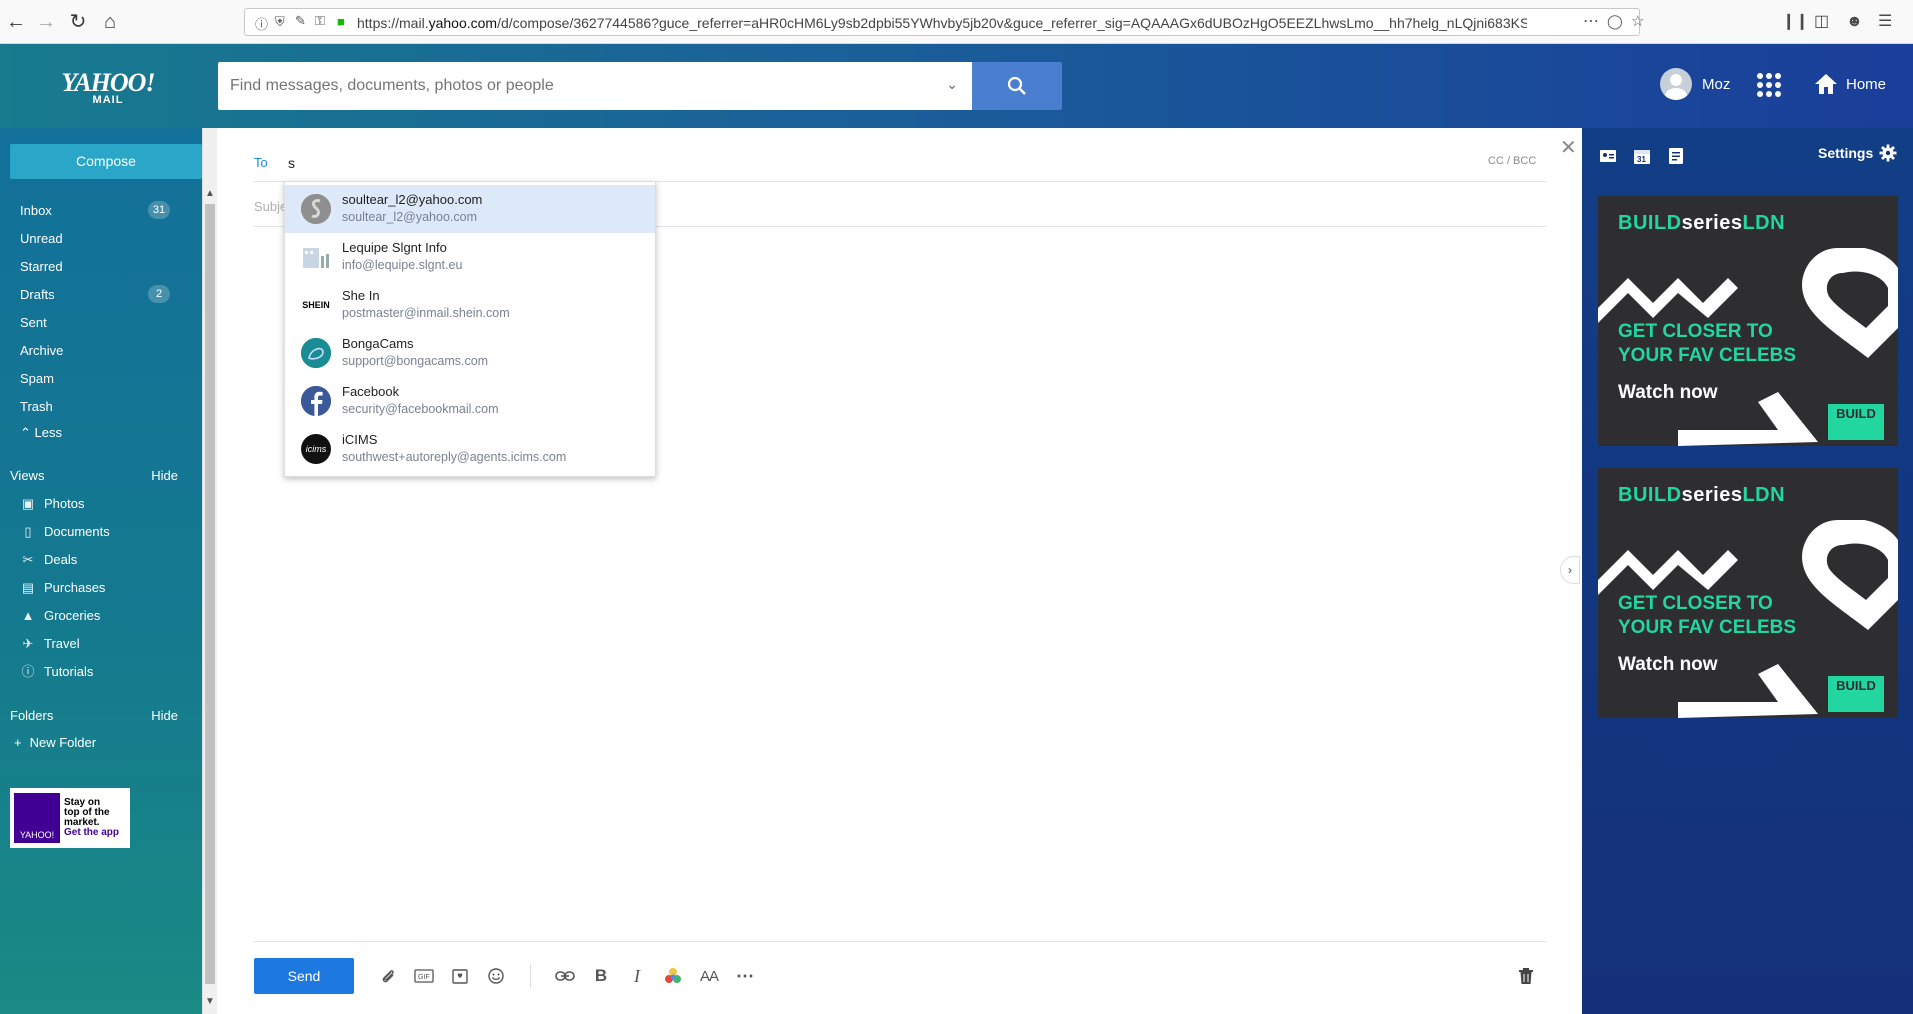 This screenshot has width=1913, height=1014. I want to click on contact-email: soultear_l2@yahoo.com, so click(409, 217).